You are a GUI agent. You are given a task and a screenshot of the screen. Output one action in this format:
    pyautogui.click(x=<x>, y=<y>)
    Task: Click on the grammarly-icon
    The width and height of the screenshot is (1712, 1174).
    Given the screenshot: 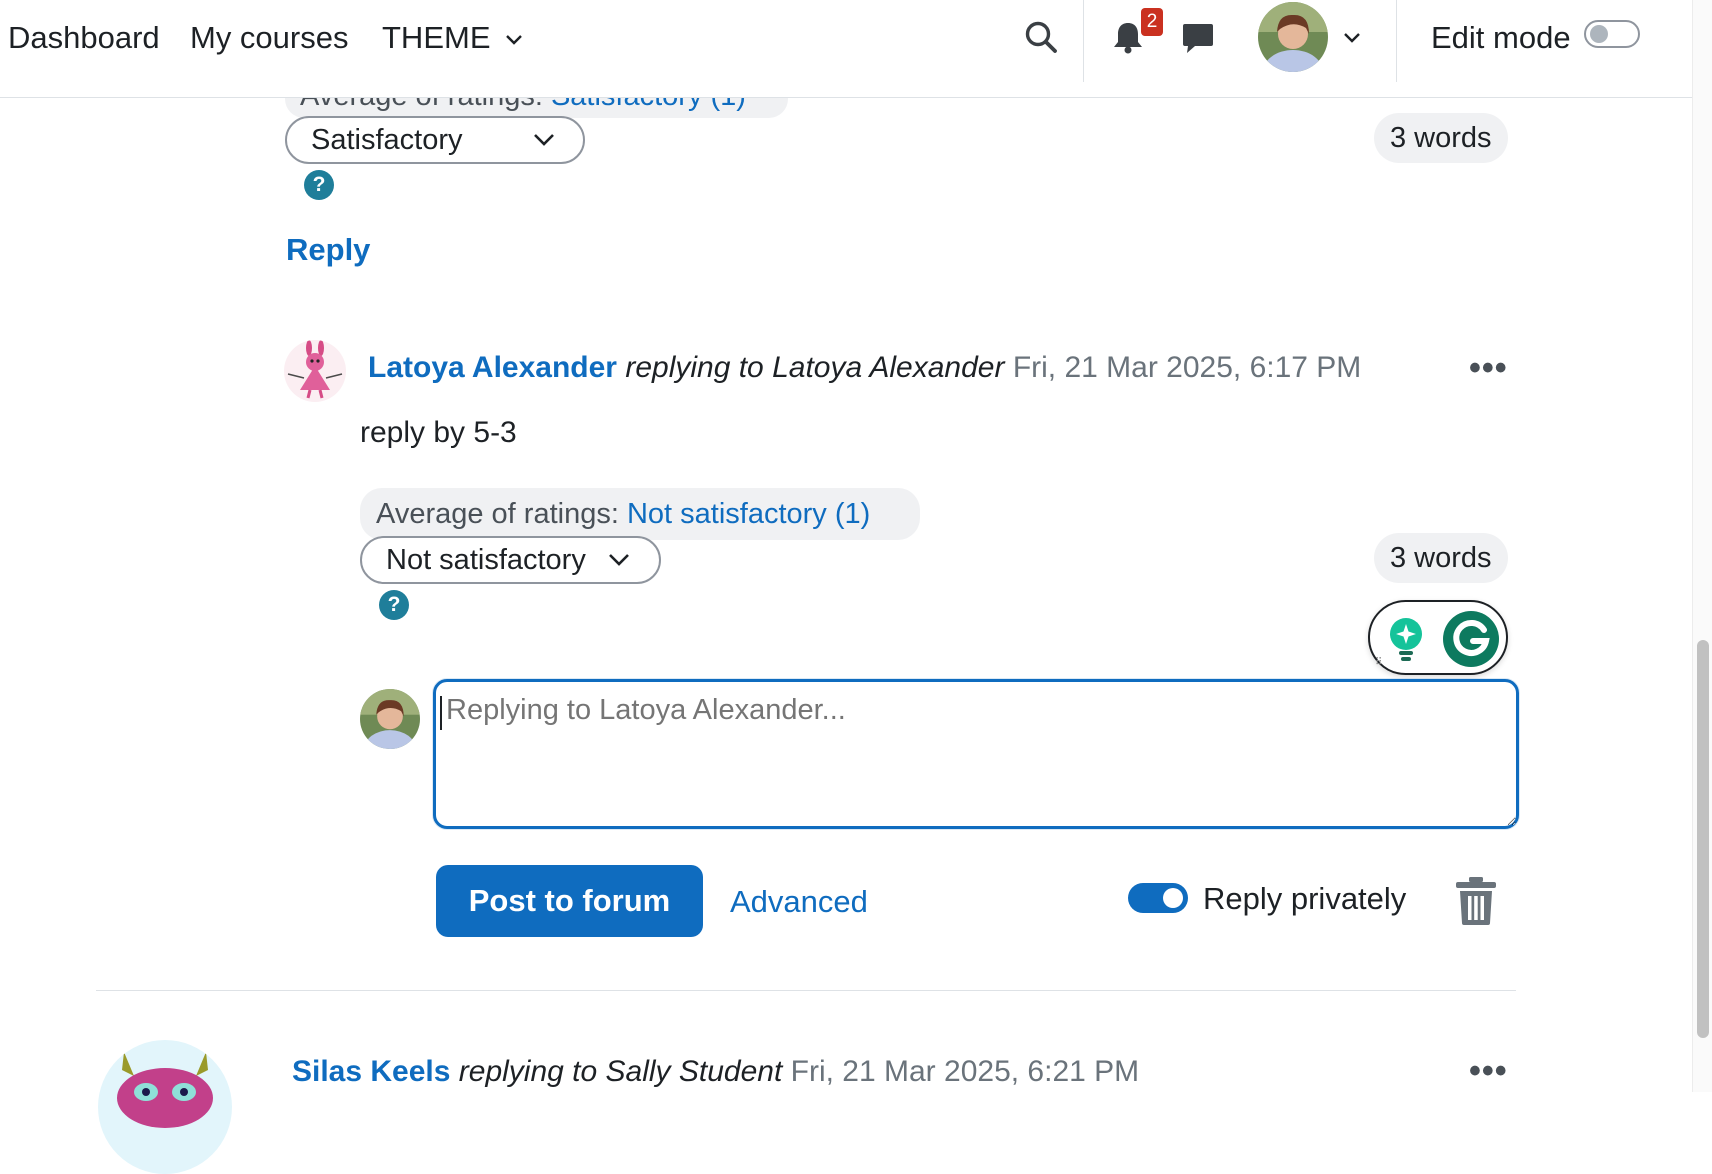 What is the action you would take?
    pyautogui.click(x=1471, y=639)
    